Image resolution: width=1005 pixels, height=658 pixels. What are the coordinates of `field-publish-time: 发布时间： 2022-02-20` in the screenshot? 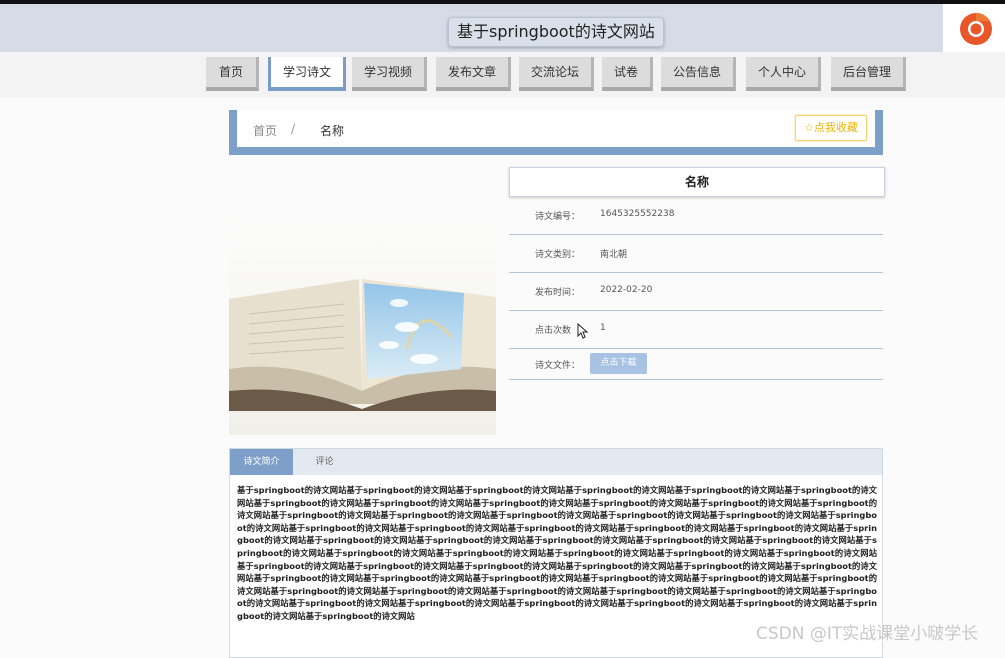 It's located at (696, 291).